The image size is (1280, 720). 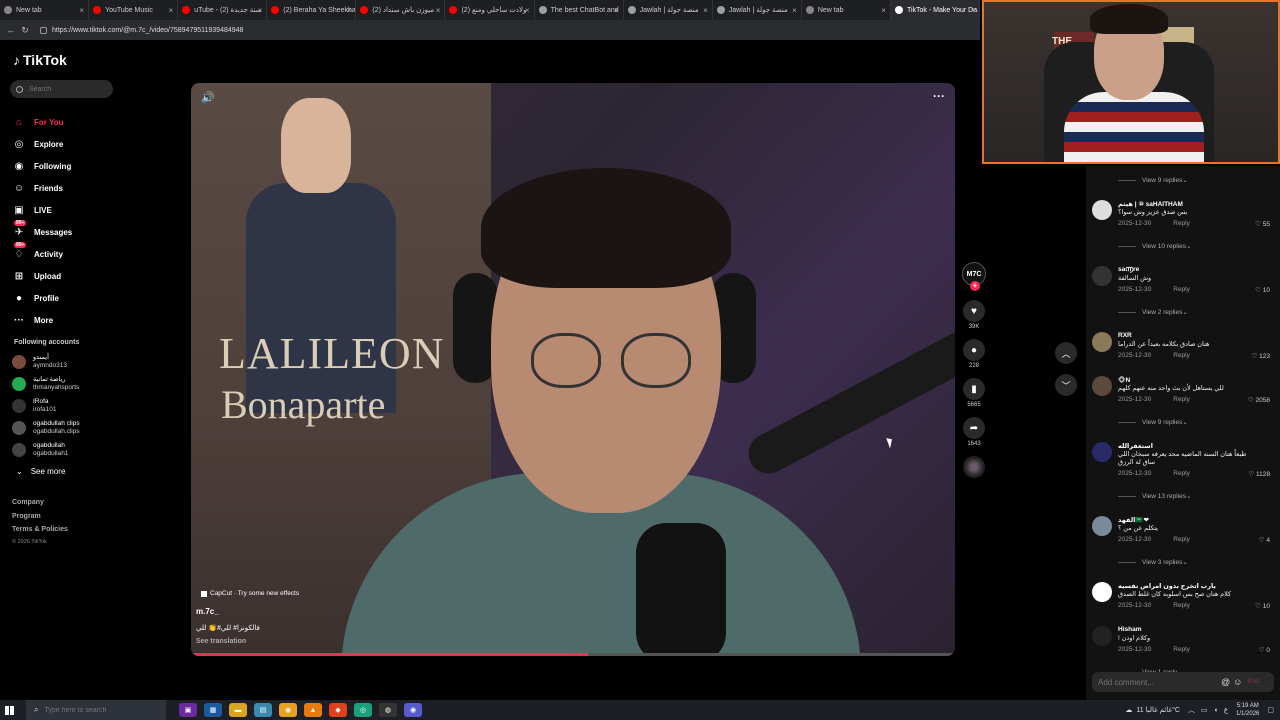 What do you see at coordinates (32, 320) in the screenshot?
I see `nav-item-more: ··· More` at bounding box center [32, 320].